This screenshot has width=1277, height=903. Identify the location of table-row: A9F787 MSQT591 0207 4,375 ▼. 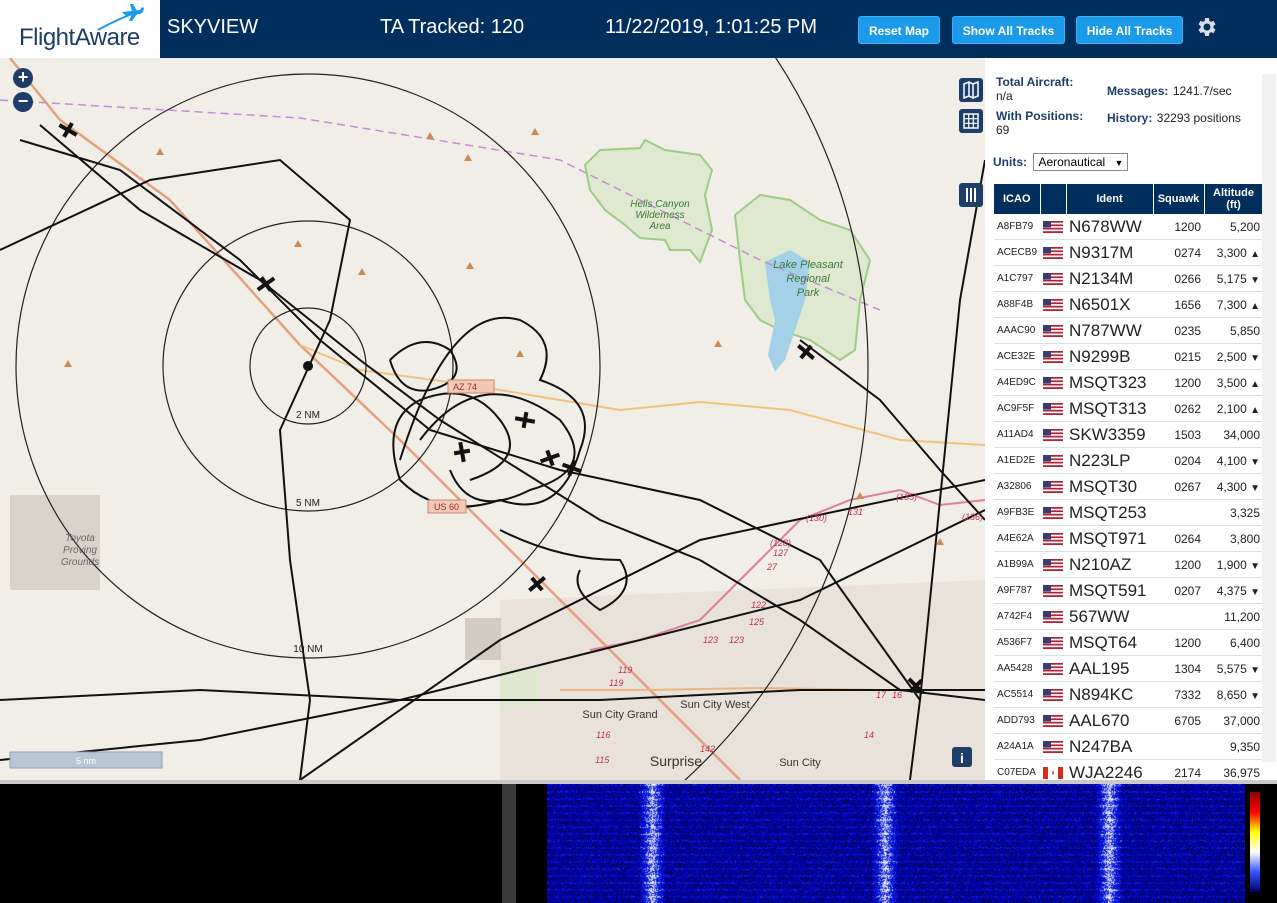
(1129, 590).